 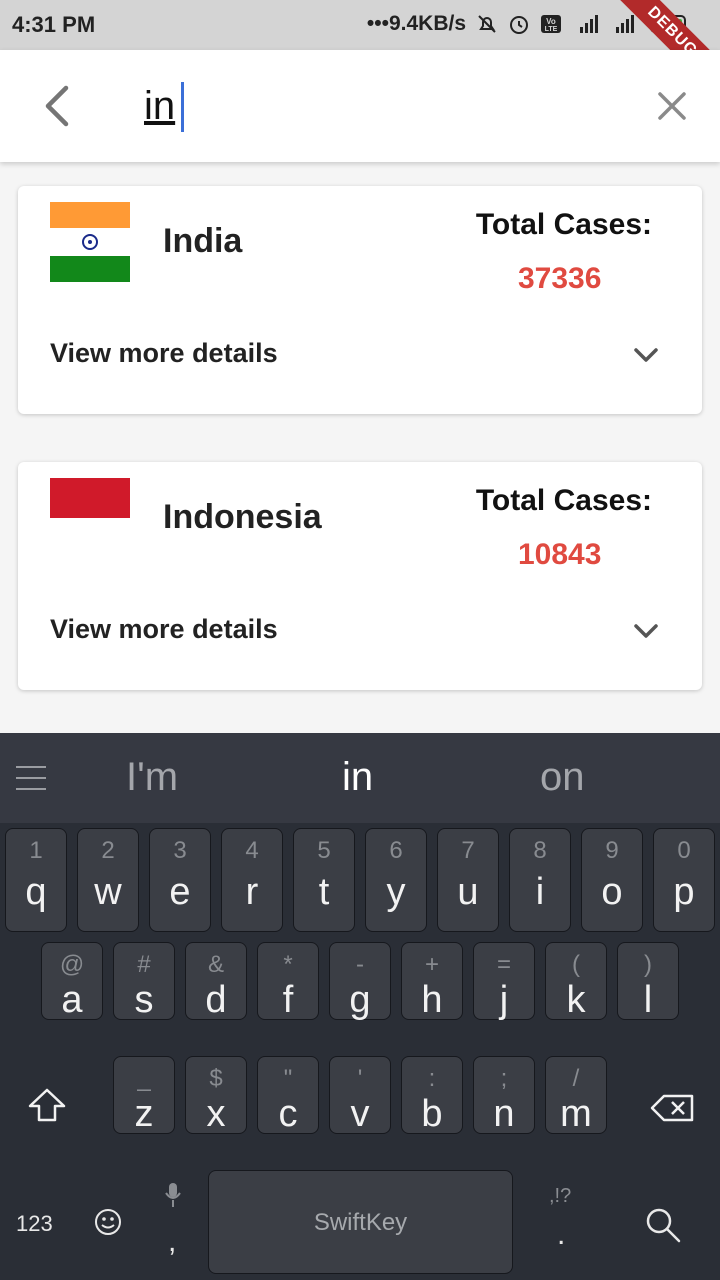 I want to click on key-g: -g, so click(x=360, y=981).